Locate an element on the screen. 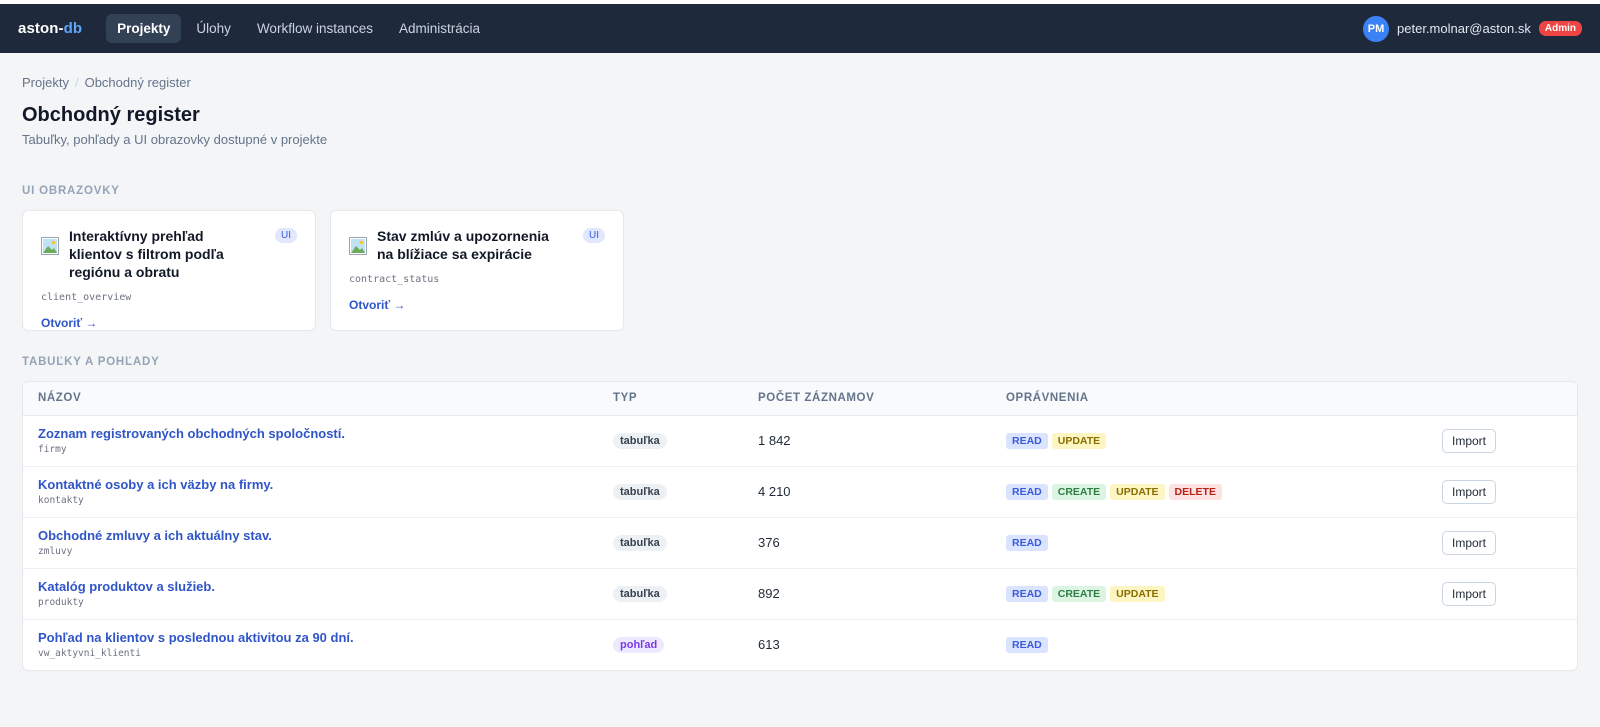 The width and height of the screenshot is (1600, 727). page-title: Obchodný register is located at coordinates (111, 115).